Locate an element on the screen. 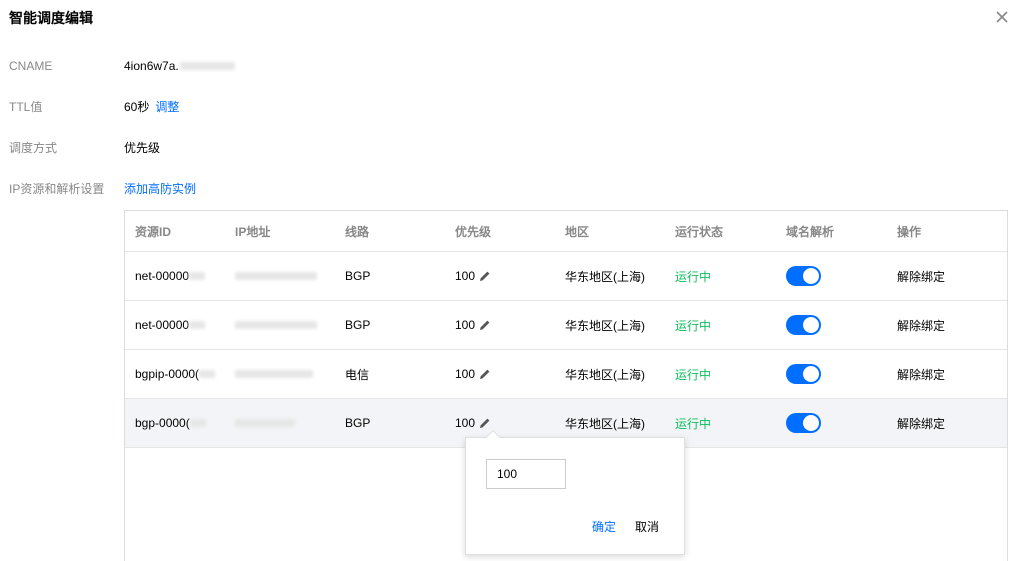  schedule-value: 优先级 is located at coordinates (142, 147).